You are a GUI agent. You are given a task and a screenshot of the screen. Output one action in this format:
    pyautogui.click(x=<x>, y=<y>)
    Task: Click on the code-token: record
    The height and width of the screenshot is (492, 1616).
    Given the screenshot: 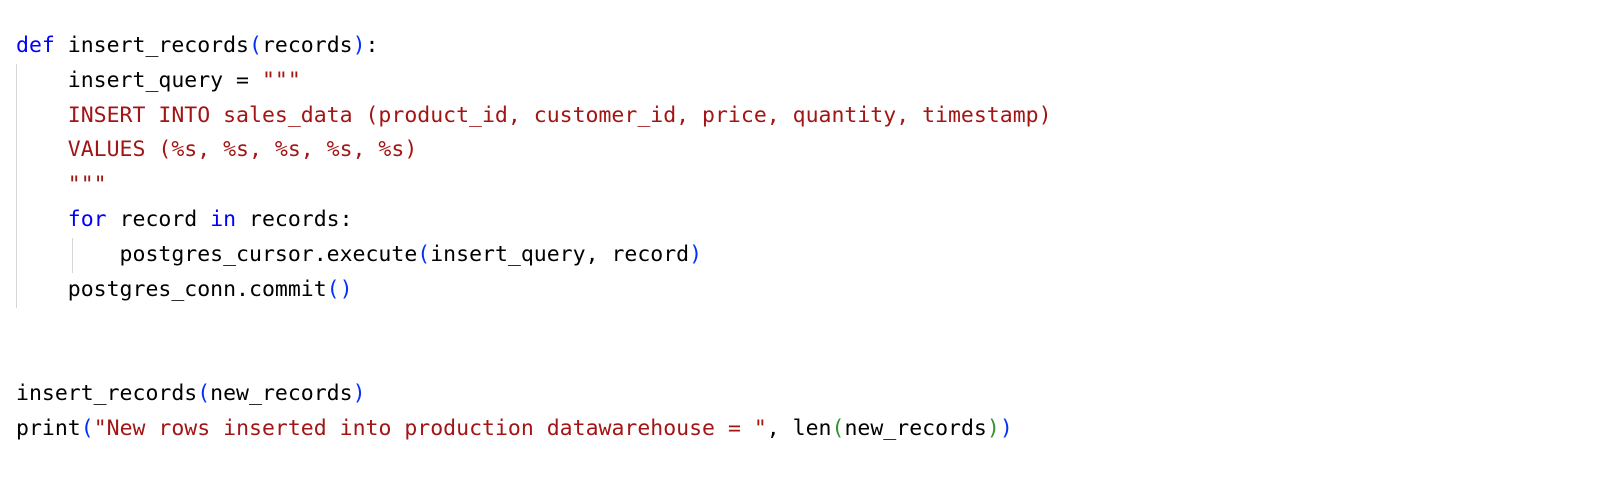 What is the action you would take?
    pyautogui.click(x=158, y=219)
    